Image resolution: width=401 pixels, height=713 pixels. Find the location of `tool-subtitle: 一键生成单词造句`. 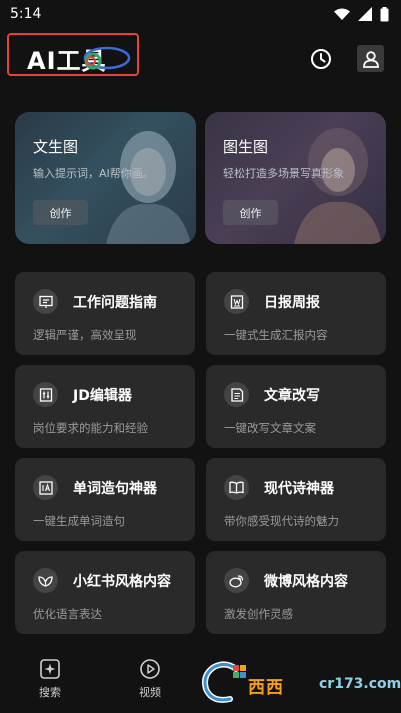

tool-subtitle: 一键生成单词造句 is located at coordinates (79, 521).